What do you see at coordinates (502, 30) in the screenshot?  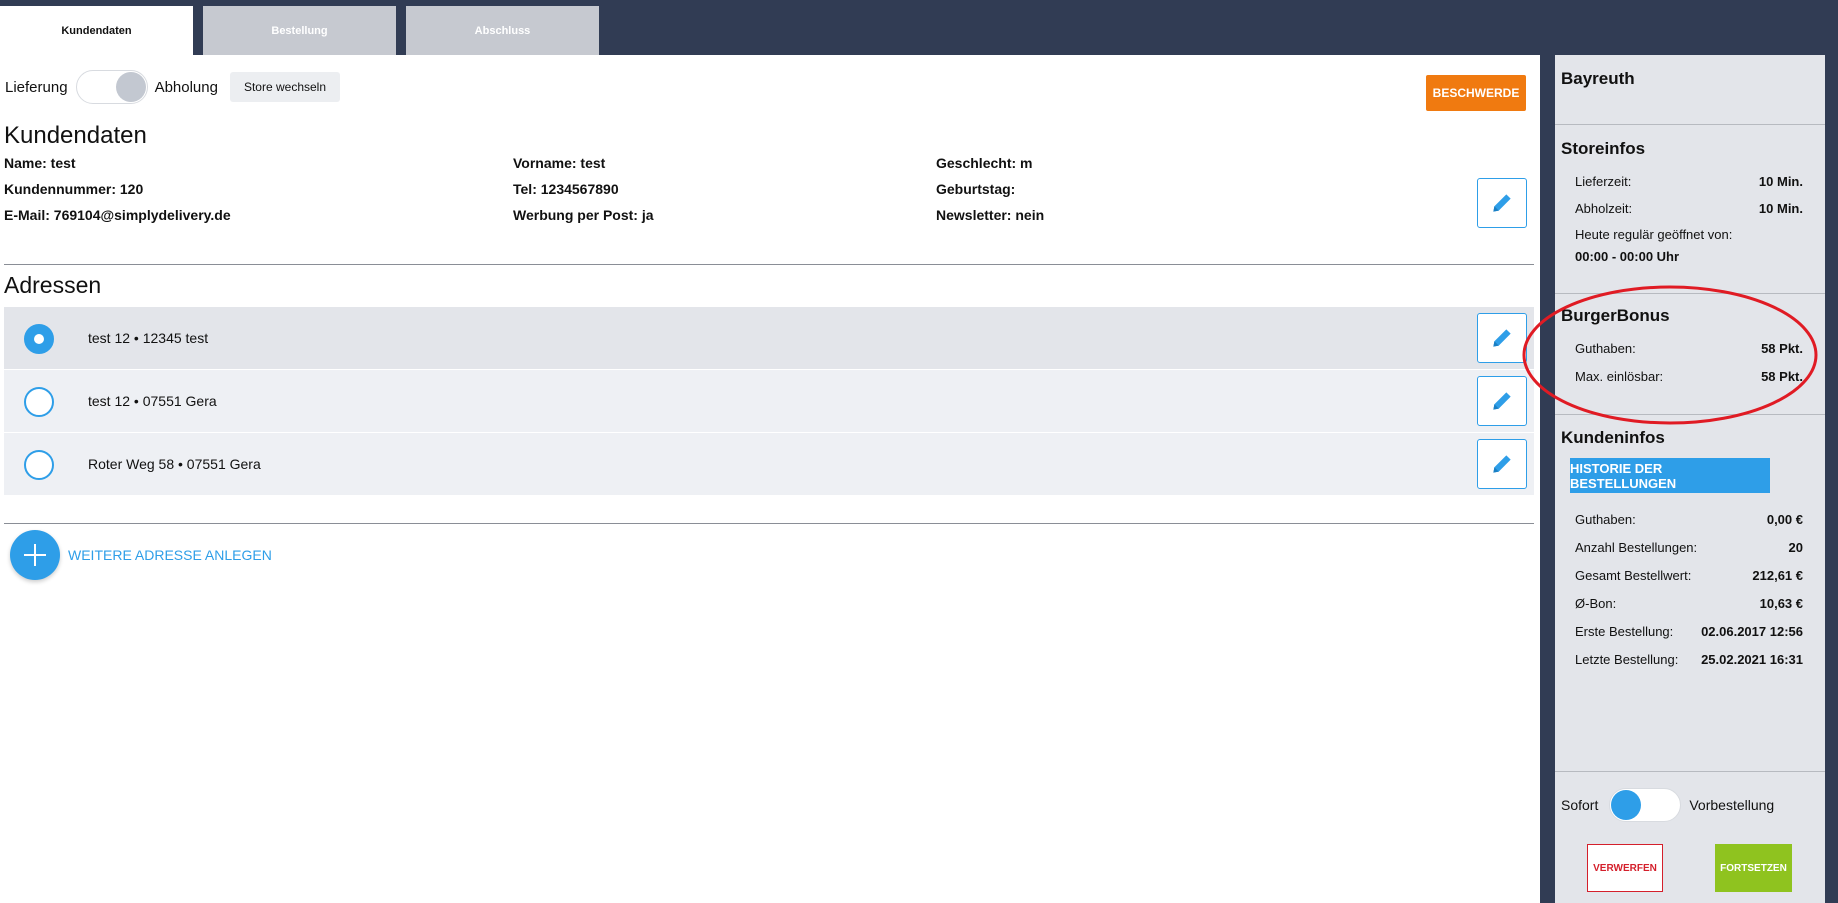 I see `tab-abschluss: Abschluss` at bounding box center [502, 30].